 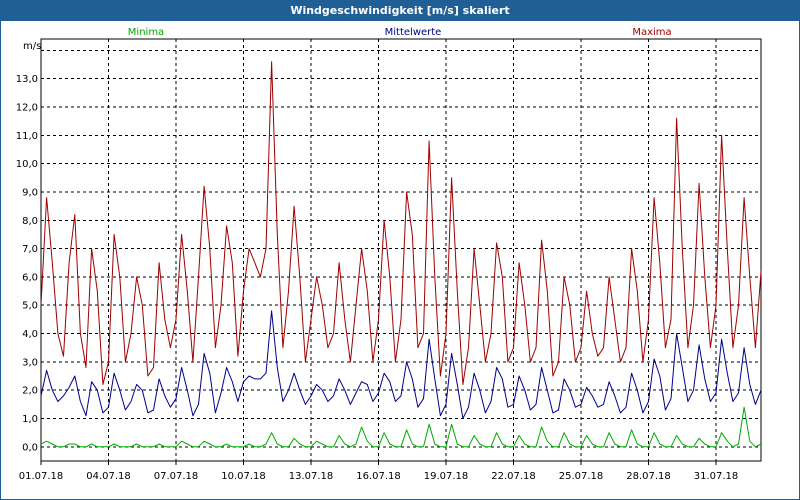 I want to click on legend-label-mittelwerte: Mittelwerte, so click(x=413, y=32).